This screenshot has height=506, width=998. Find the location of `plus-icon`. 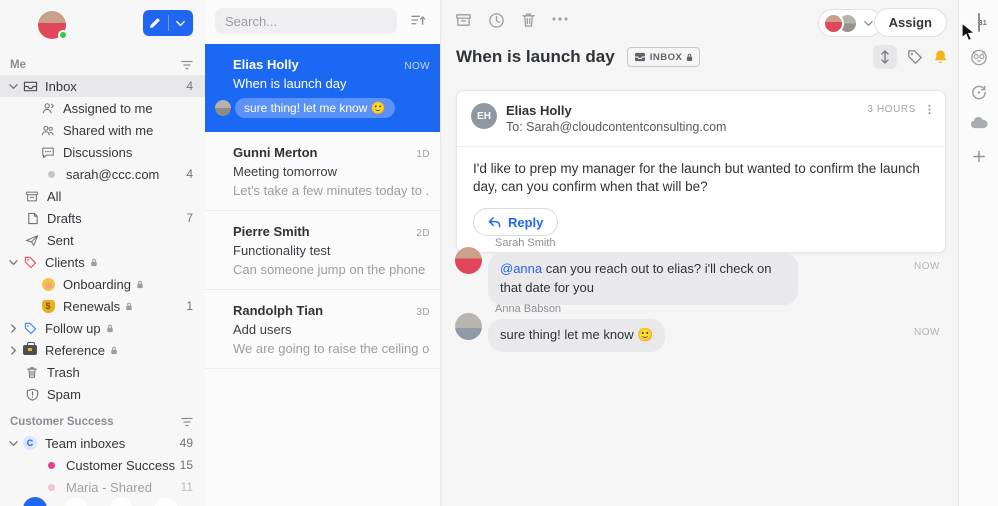

plus-icon is located at coordinates (978, 156).